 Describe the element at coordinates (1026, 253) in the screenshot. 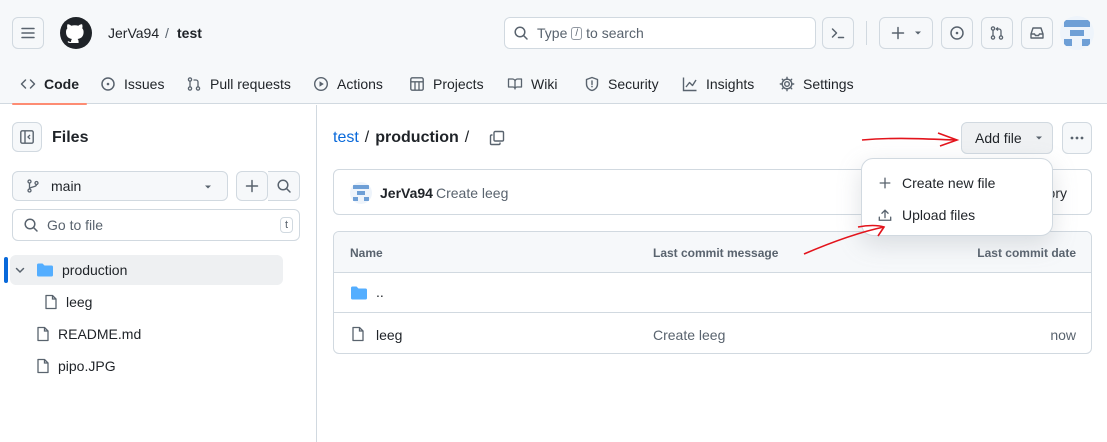

I see `column-header-date: Last commit date` at that location.